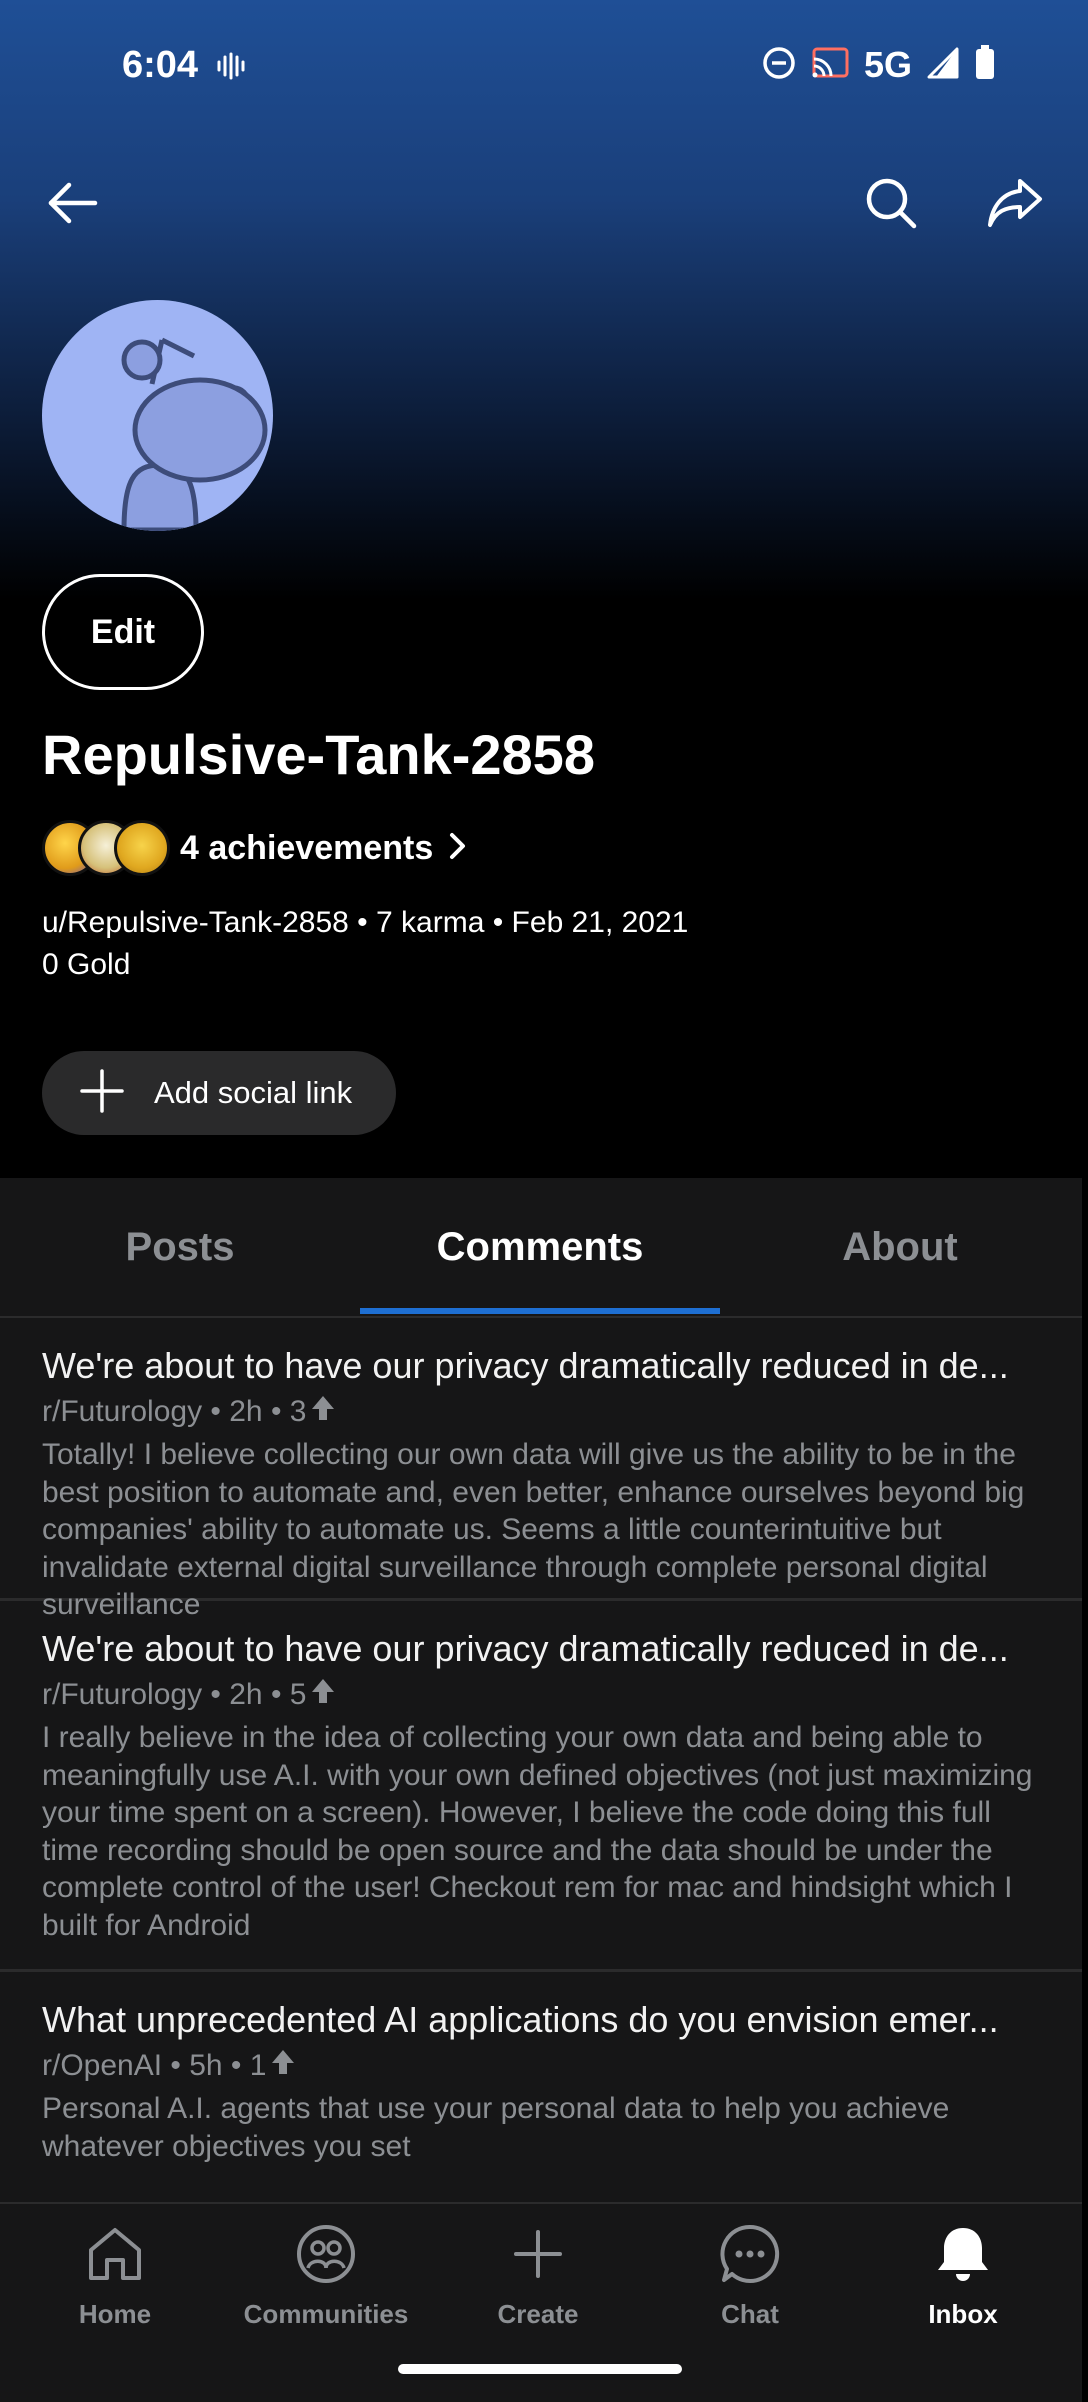 The width and height of the screenshot is (1088, 2402). What do you see at coordinates (779, 65) in the screenshot?
I see `do-not-disturb-icon` at bounding box center [779, 65].